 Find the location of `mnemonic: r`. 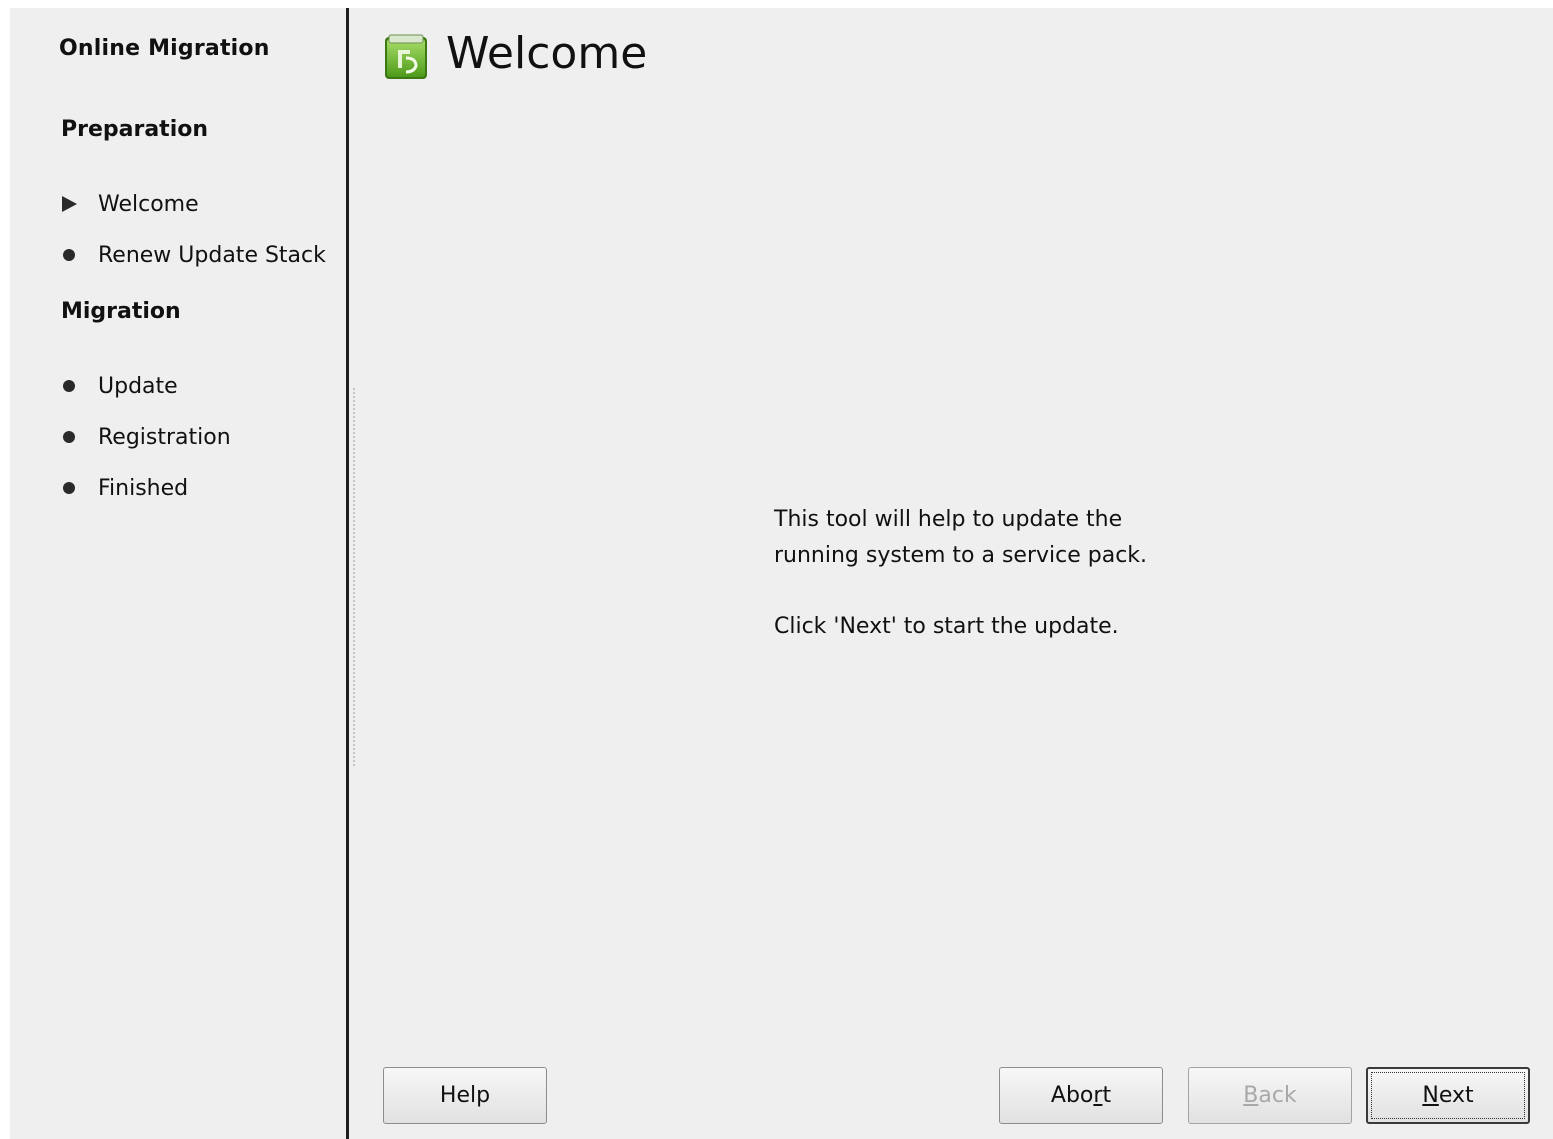

mnemonic: r is located at coordinates (1098, 1095).